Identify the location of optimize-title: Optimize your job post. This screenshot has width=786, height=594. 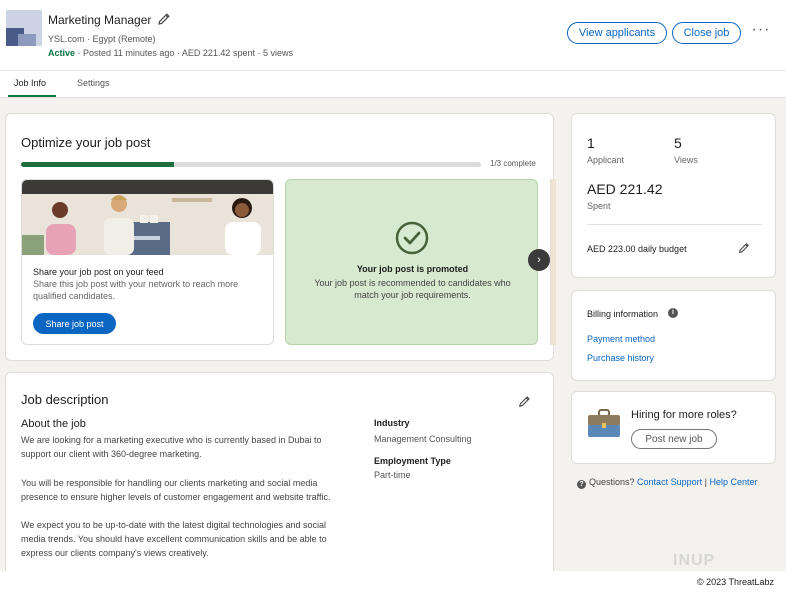
(86, 142).